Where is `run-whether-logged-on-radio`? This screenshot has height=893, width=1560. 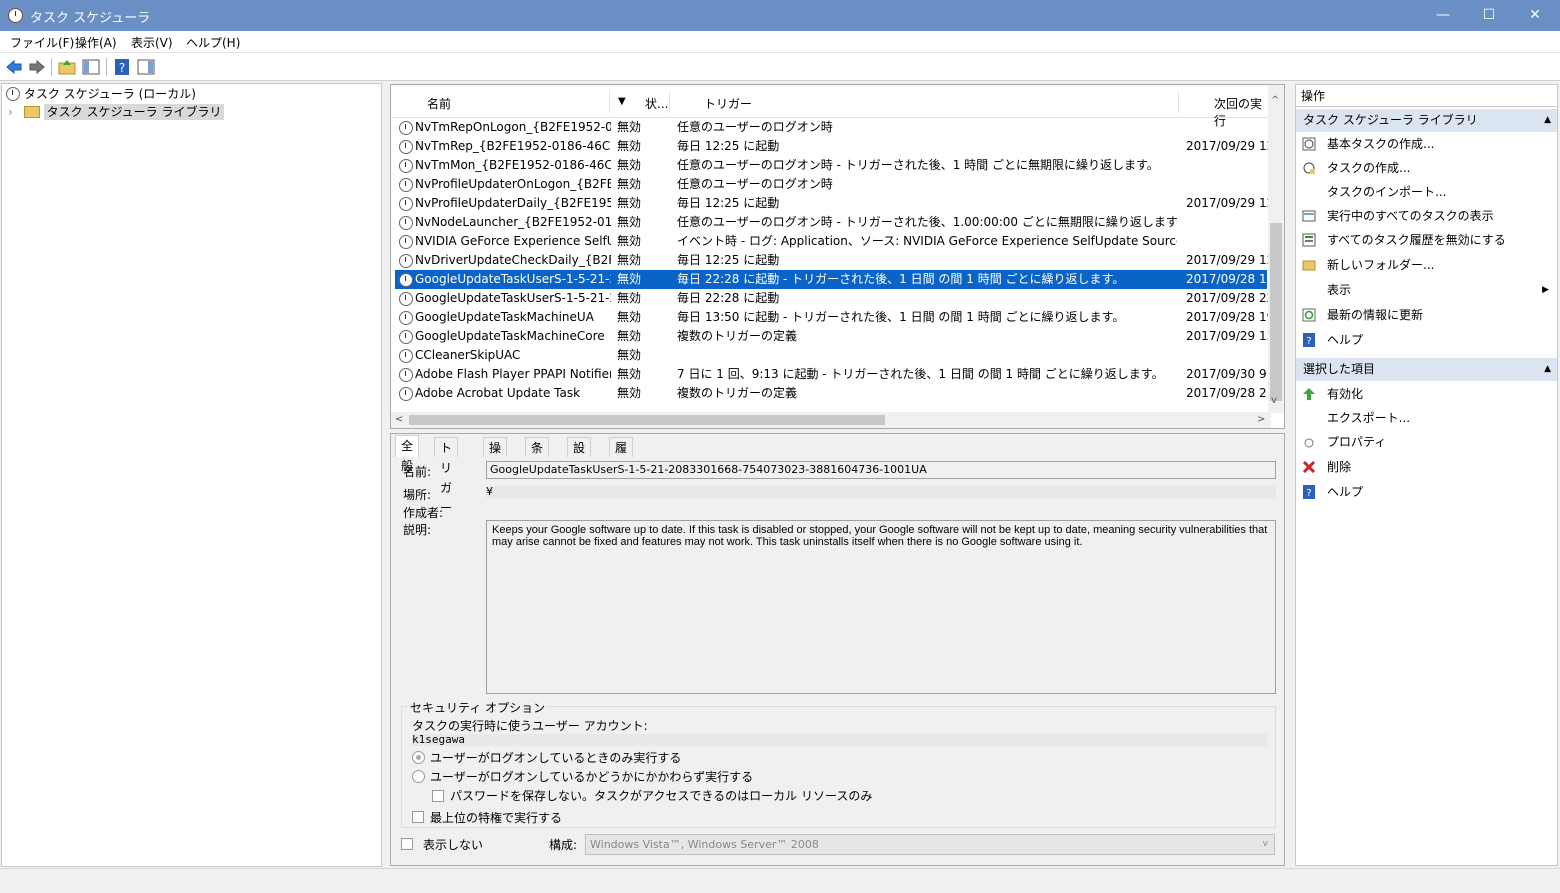
run-whether-logged-on-radio is located at coordinates (418, 776).